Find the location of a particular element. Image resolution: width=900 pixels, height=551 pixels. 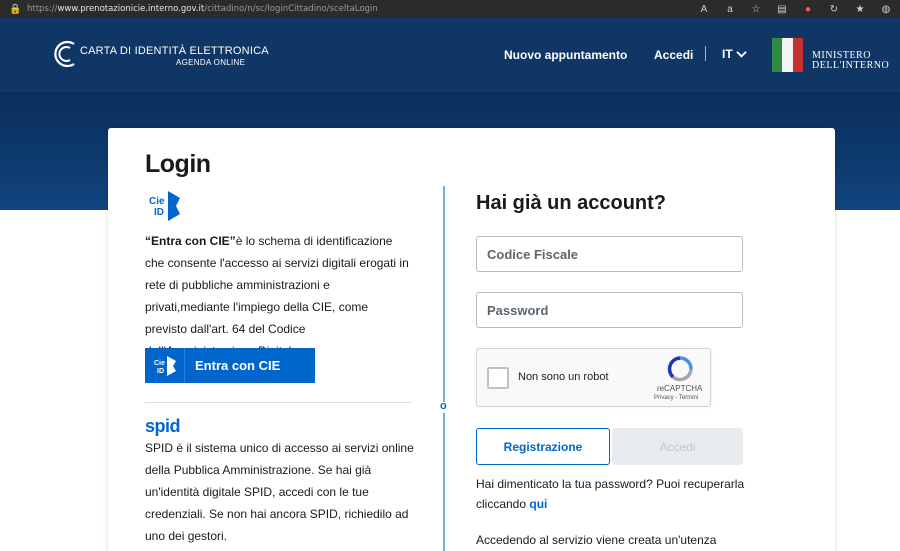

record-extension-icon: ● is located at coordinates (808, 9).